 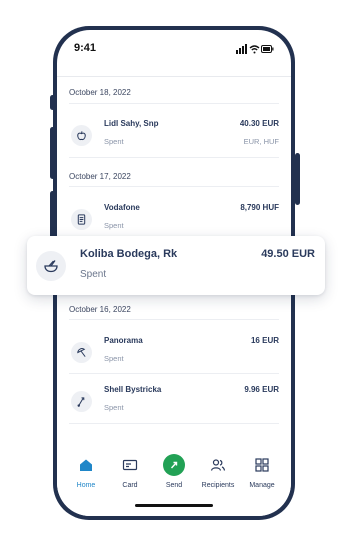 What do you see at coordinates (174, 76) in the screenshot?
I see `header-divider` at bounding box center [174, 76].